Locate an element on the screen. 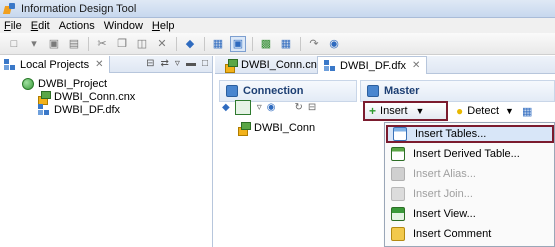  tree-item-project: DWBI_Project is located at coordinates (64, 84).